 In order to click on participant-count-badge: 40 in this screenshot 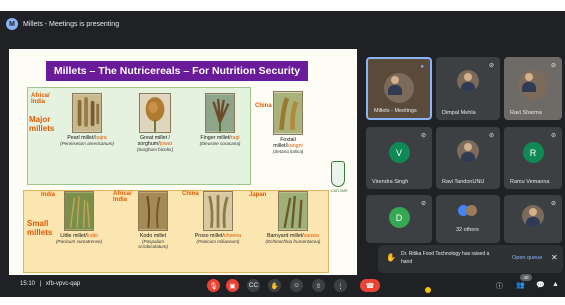, I will do `click(526, 277)`.